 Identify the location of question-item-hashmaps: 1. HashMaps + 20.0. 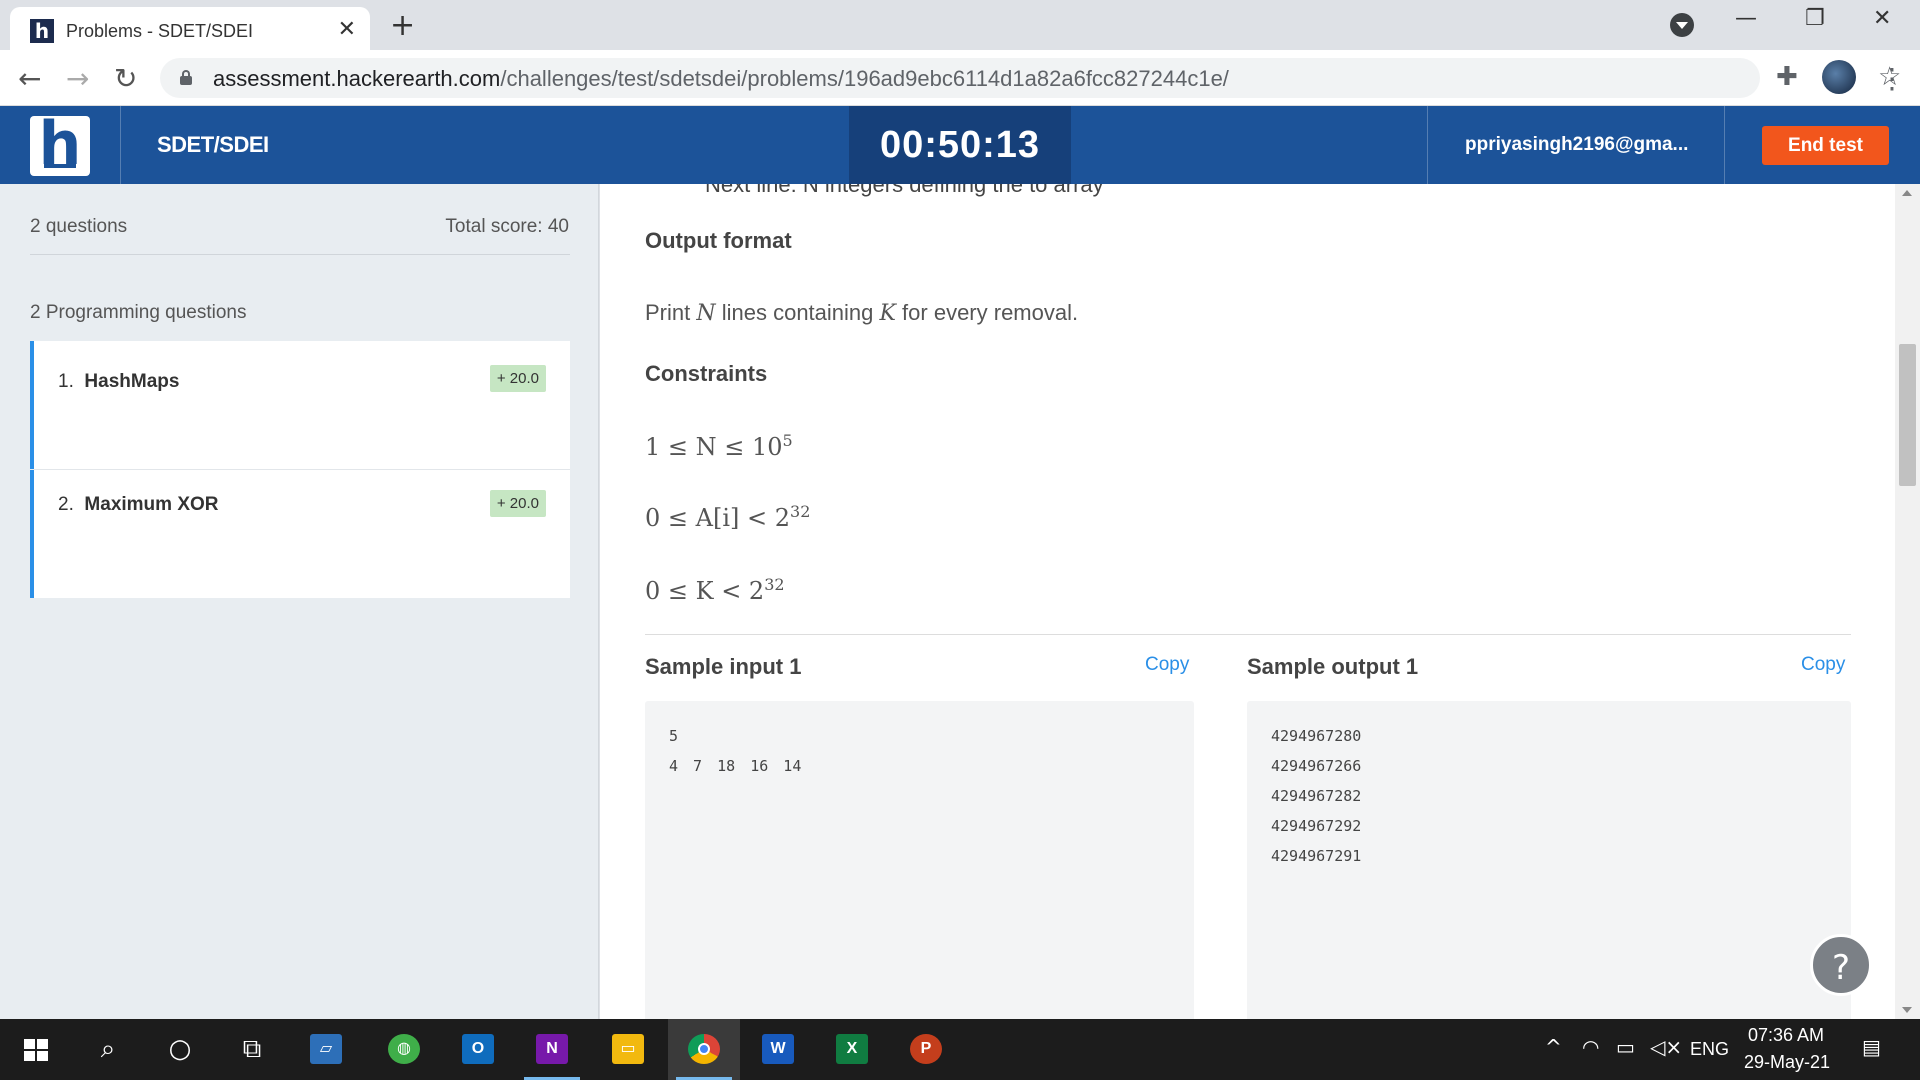
(300, 405).